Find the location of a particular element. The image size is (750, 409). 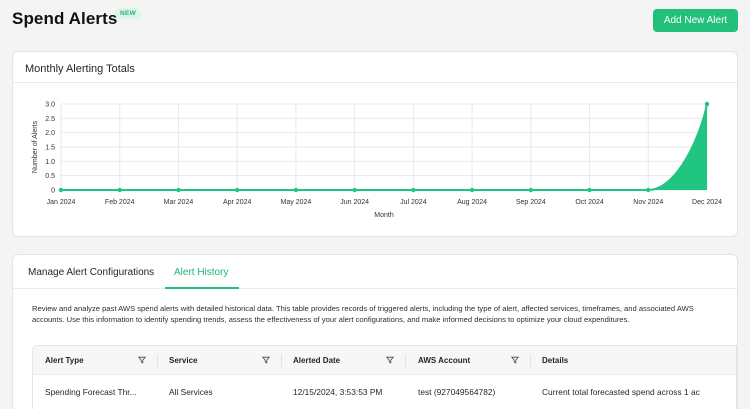

x-tick-label: Dec 2024 is located at coordinates (707, 202).